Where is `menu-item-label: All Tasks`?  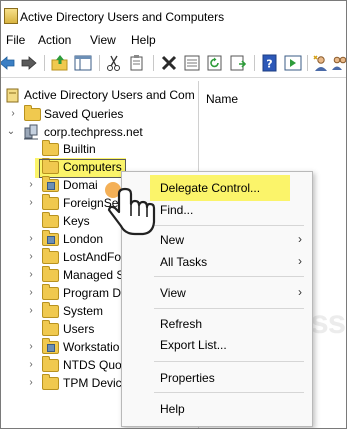
menu-item-label: All Tasks is located at coordinates (184, 262).